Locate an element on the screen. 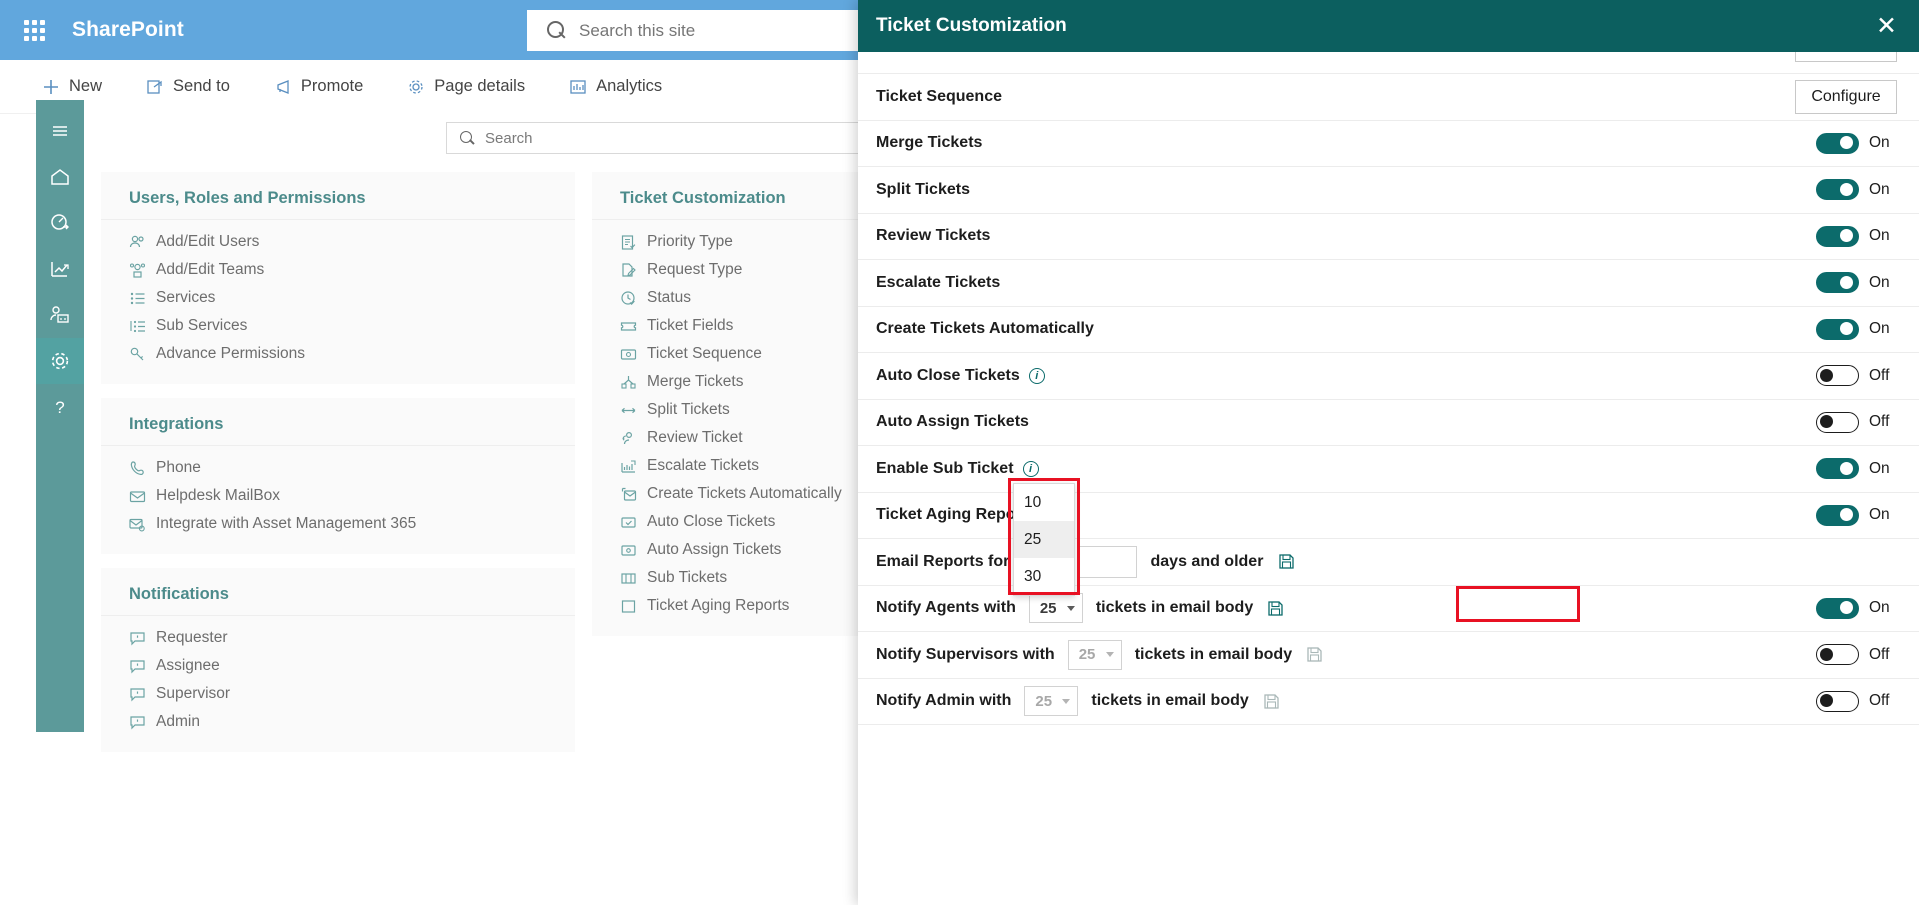 This screenshot has height=905, width=1919. dropdown-option-30: 30 is located at coordinates (1044, 576).